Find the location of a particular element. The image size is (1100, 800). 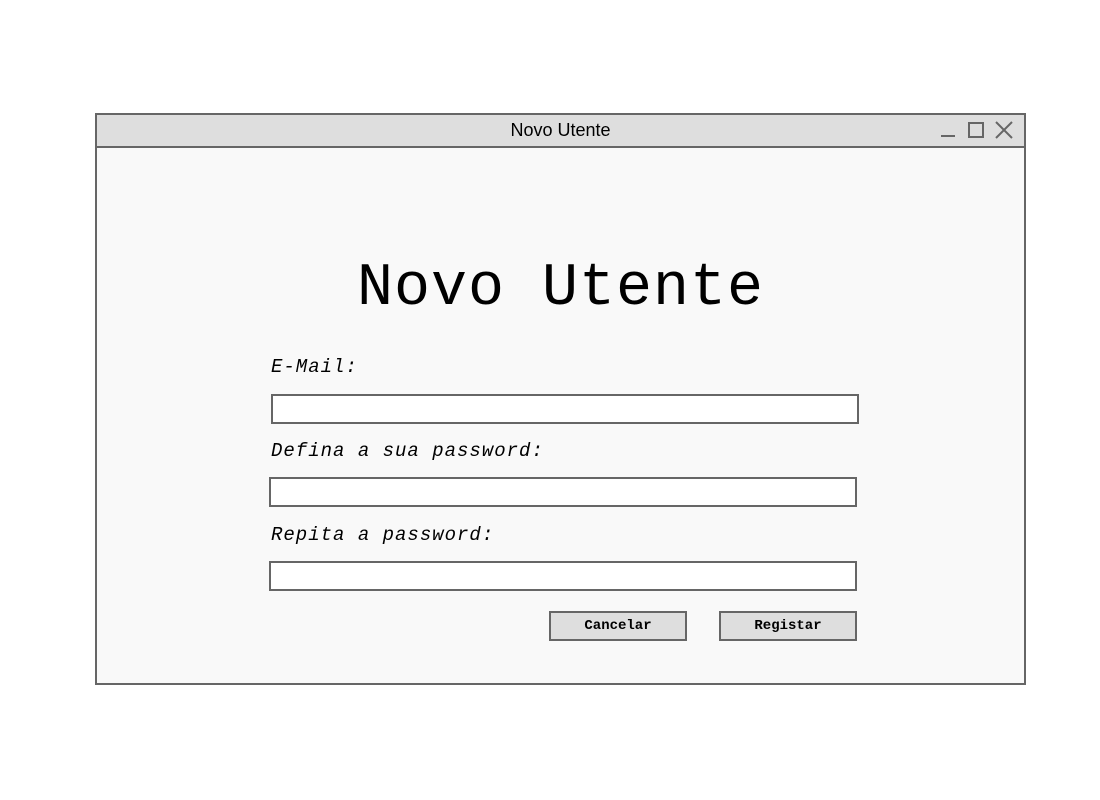

repeat-password-label: Repita a password: is located at coordinates (383, 535).